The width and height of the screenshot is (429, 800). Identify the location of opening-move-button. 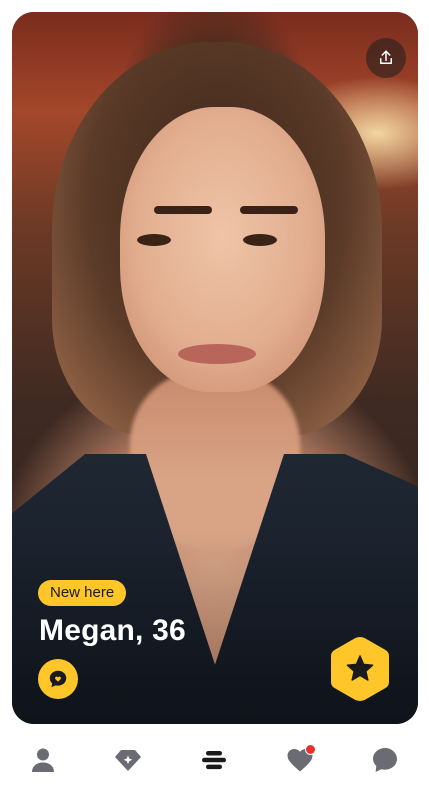
(58, 679).